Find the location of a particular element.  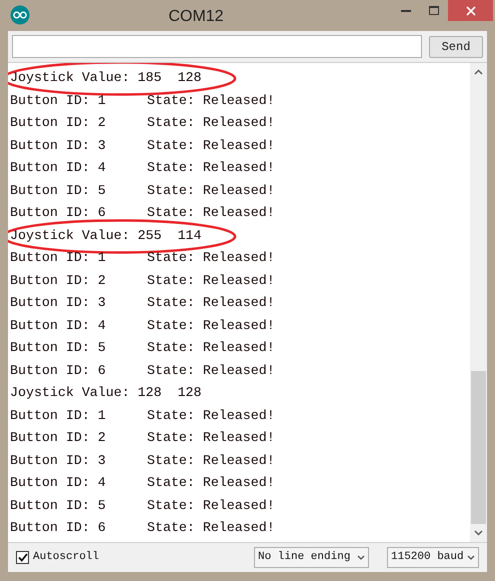

output-line: Joystick Value: 128 128 is located at coordinates (106, 393).